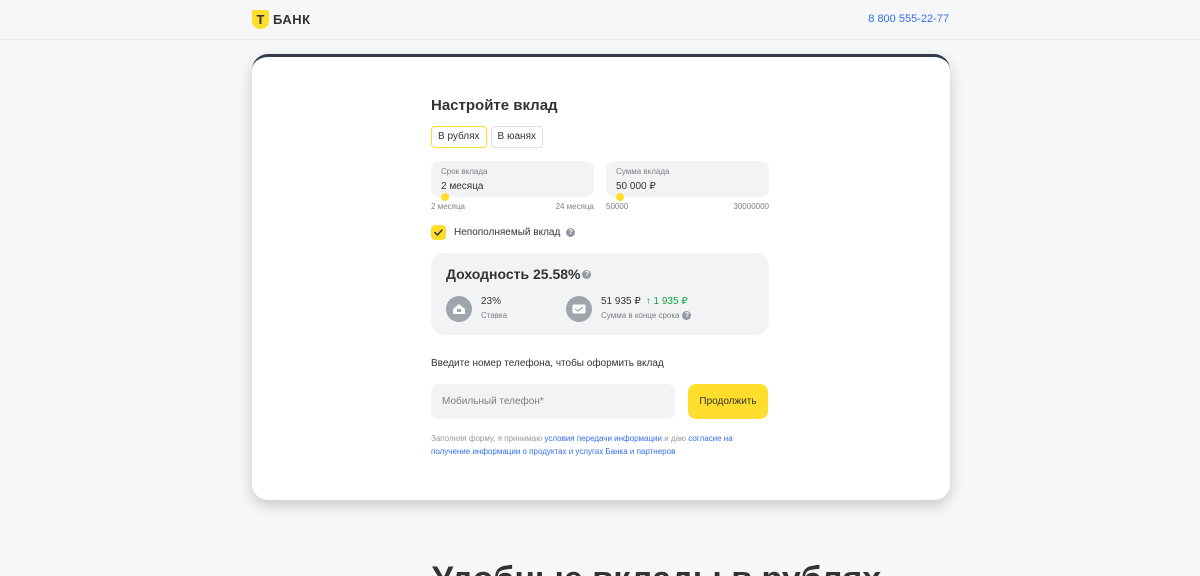  Describe the element at coordinates (487, 438) in the screenshot. I see `legal-prefix: Заполняя форму, я принимаю` at that location.